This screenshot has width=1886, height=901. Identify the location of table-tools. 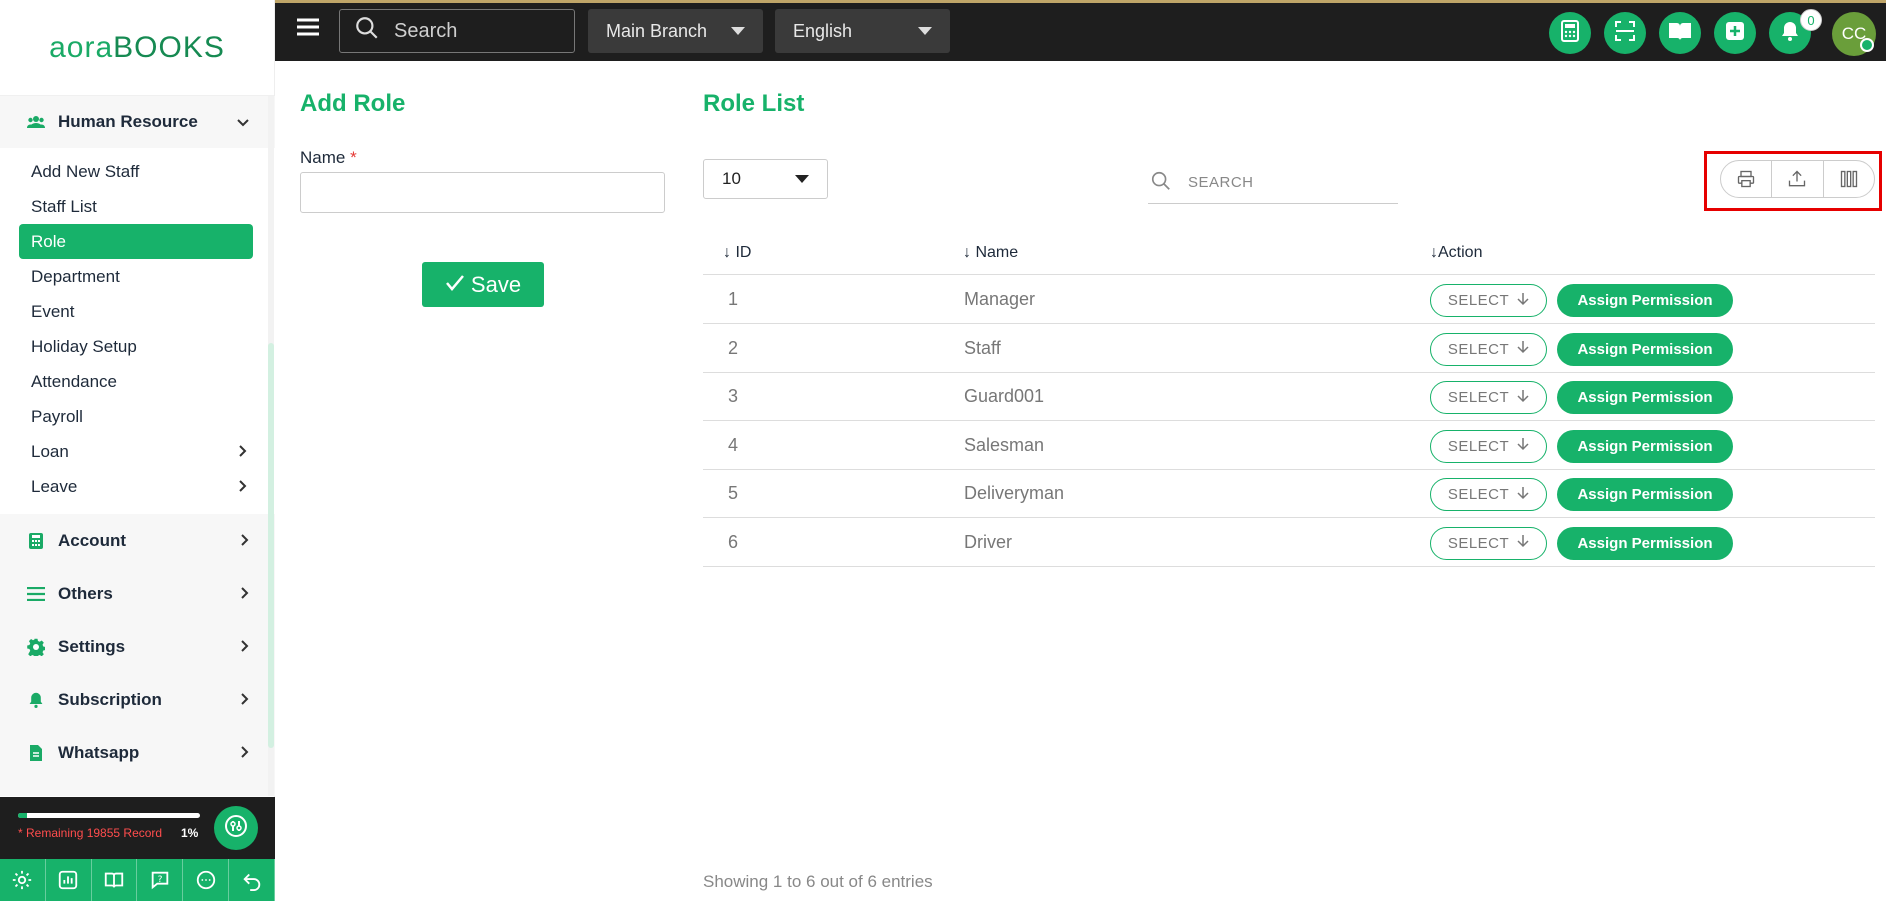
(1797, 179).